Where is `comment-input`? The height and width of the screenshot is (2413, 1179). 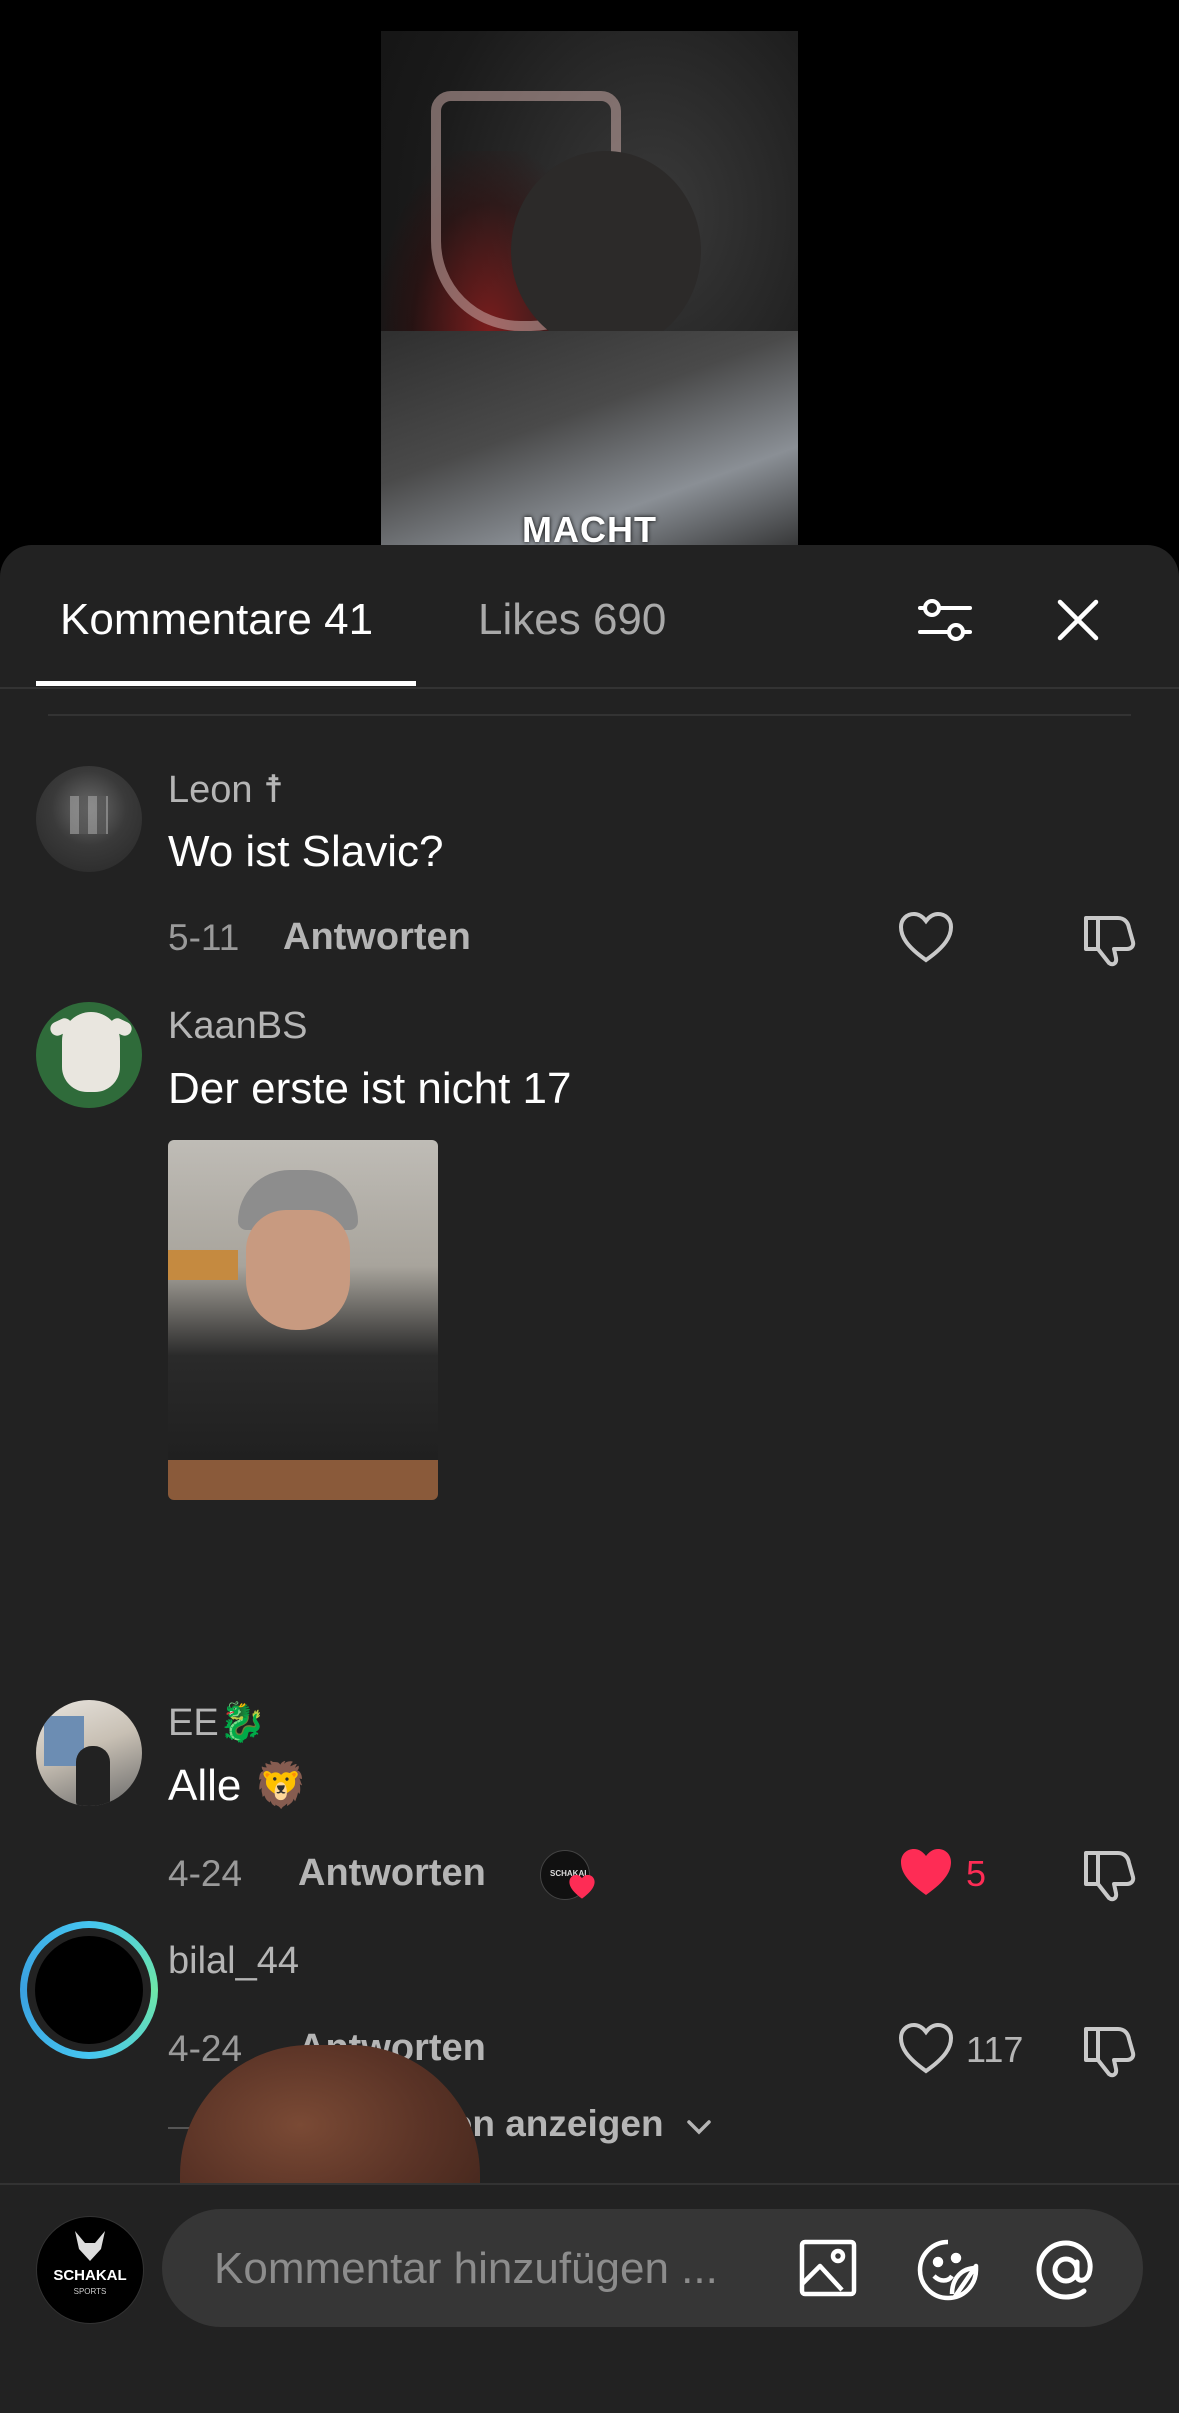
comment-input is located at coordinates (474, 2269).